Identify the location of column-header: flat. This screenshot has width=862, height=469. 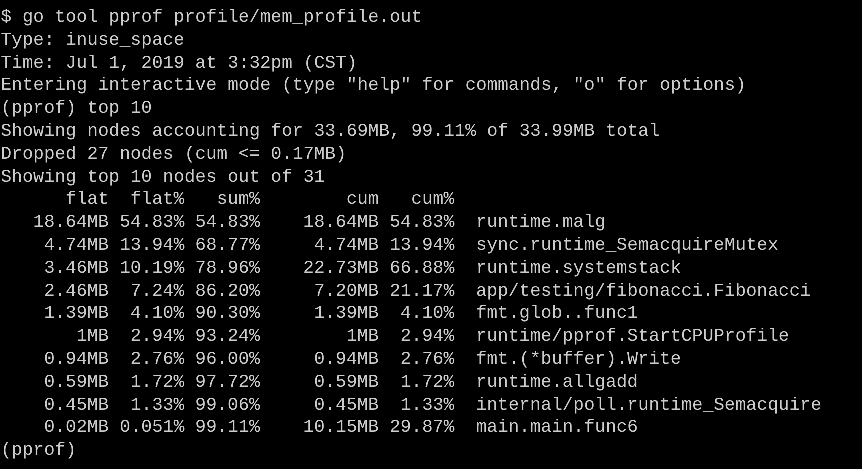
(87, 200).